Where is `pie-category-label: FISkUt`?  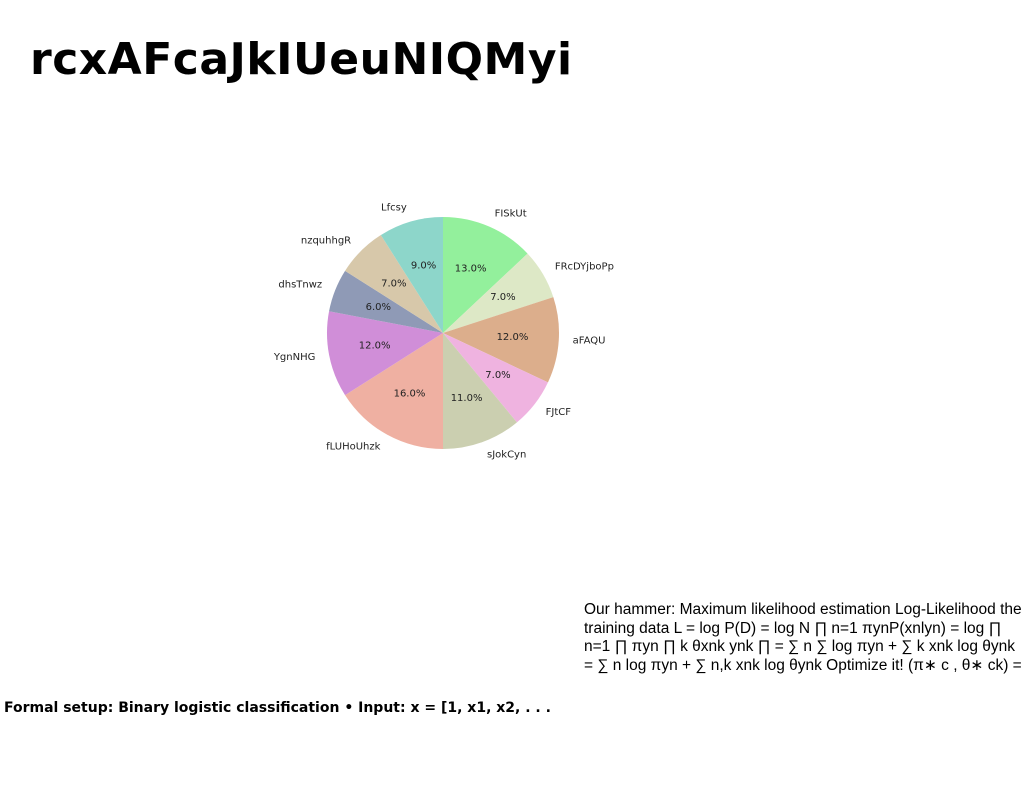
pie-category-label: FISkUt is located at coordinates (511, 213).